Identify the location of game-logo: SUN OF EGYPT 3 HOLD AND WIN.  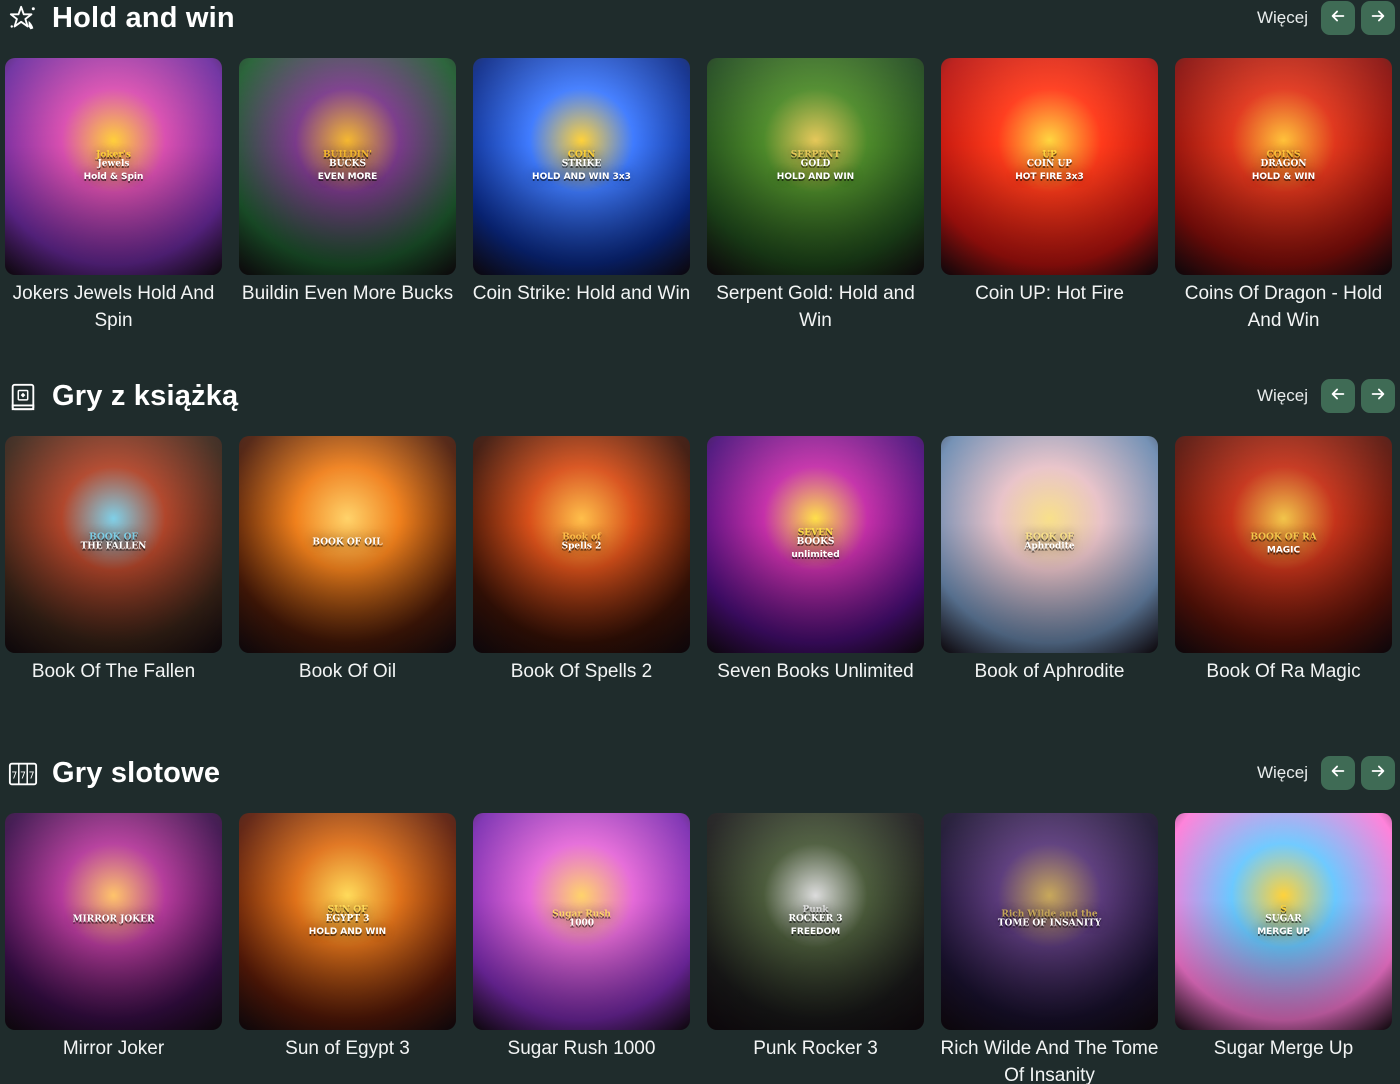
(347, 921).